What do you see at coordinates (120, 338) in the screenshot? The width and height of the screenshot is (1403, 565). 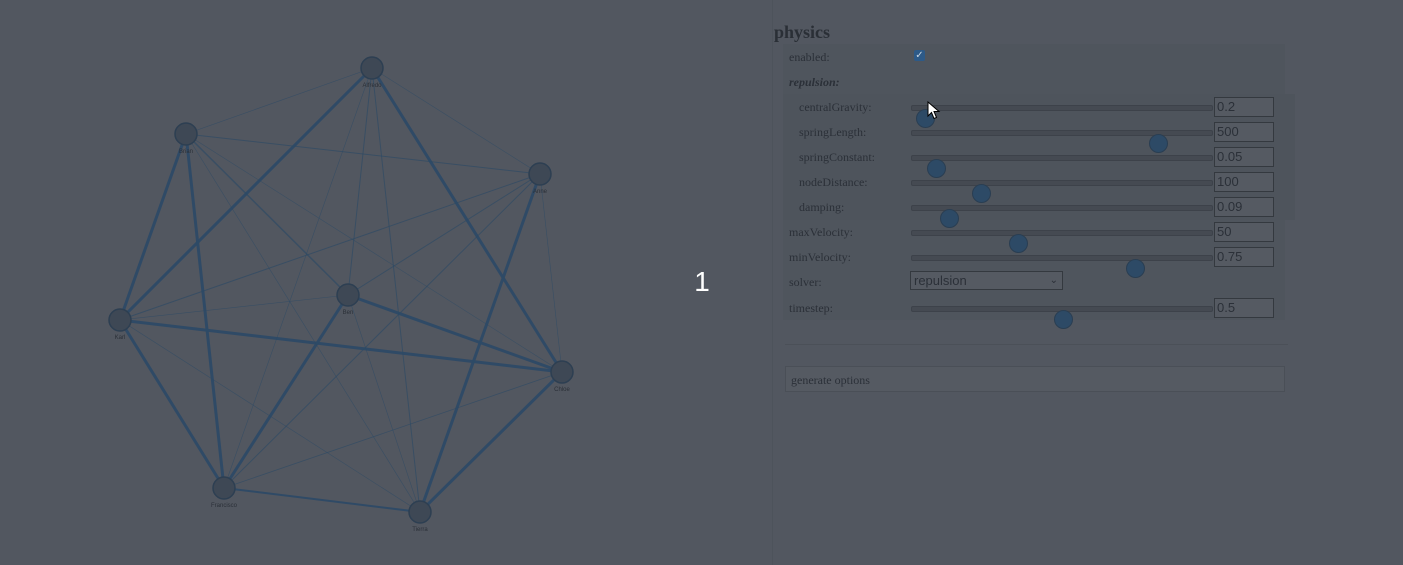 I see `graph-node-label: Karl` at bounding box center [120, 338].